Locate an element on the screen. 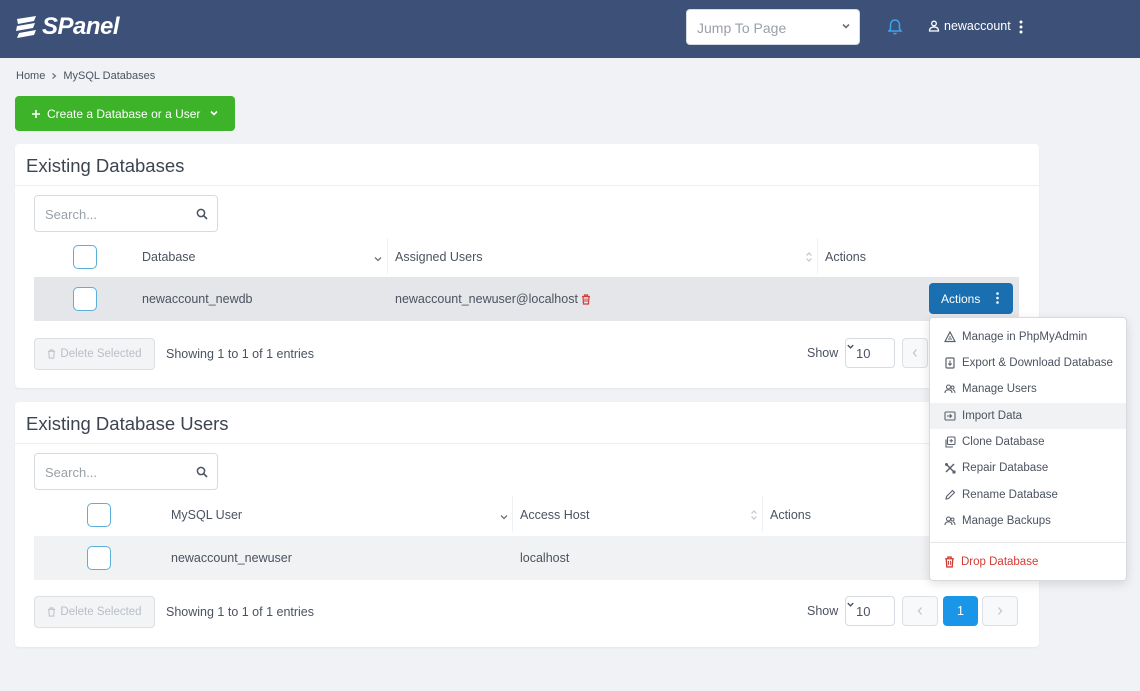 The image size is (1140, 691). card-title: Existing Databases is located at coordinates (105, 165).